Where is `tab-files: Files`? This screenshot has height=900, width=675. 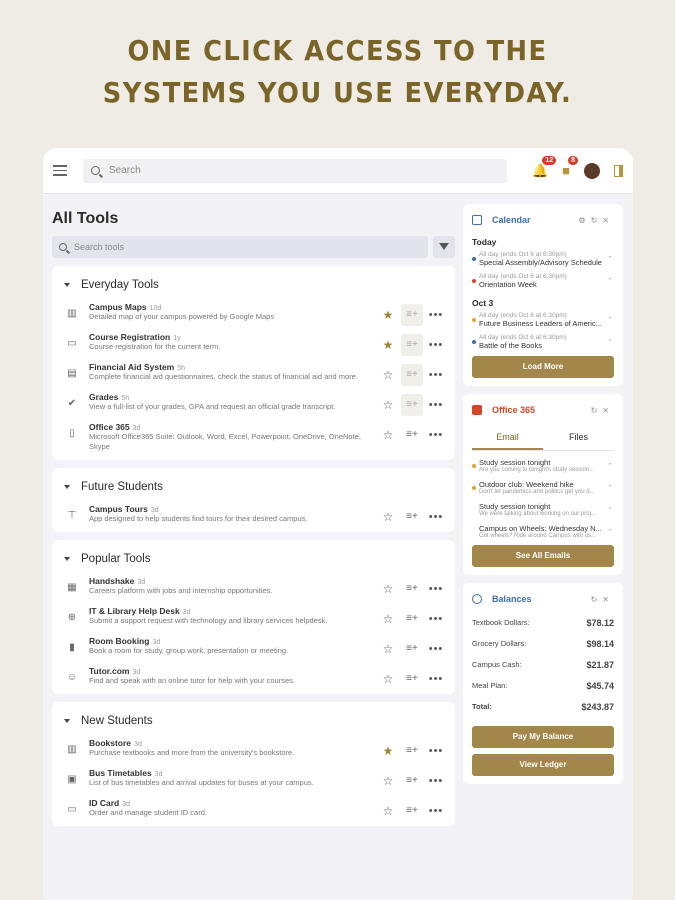 tab-files: Files is located at coordinates (578, 438).